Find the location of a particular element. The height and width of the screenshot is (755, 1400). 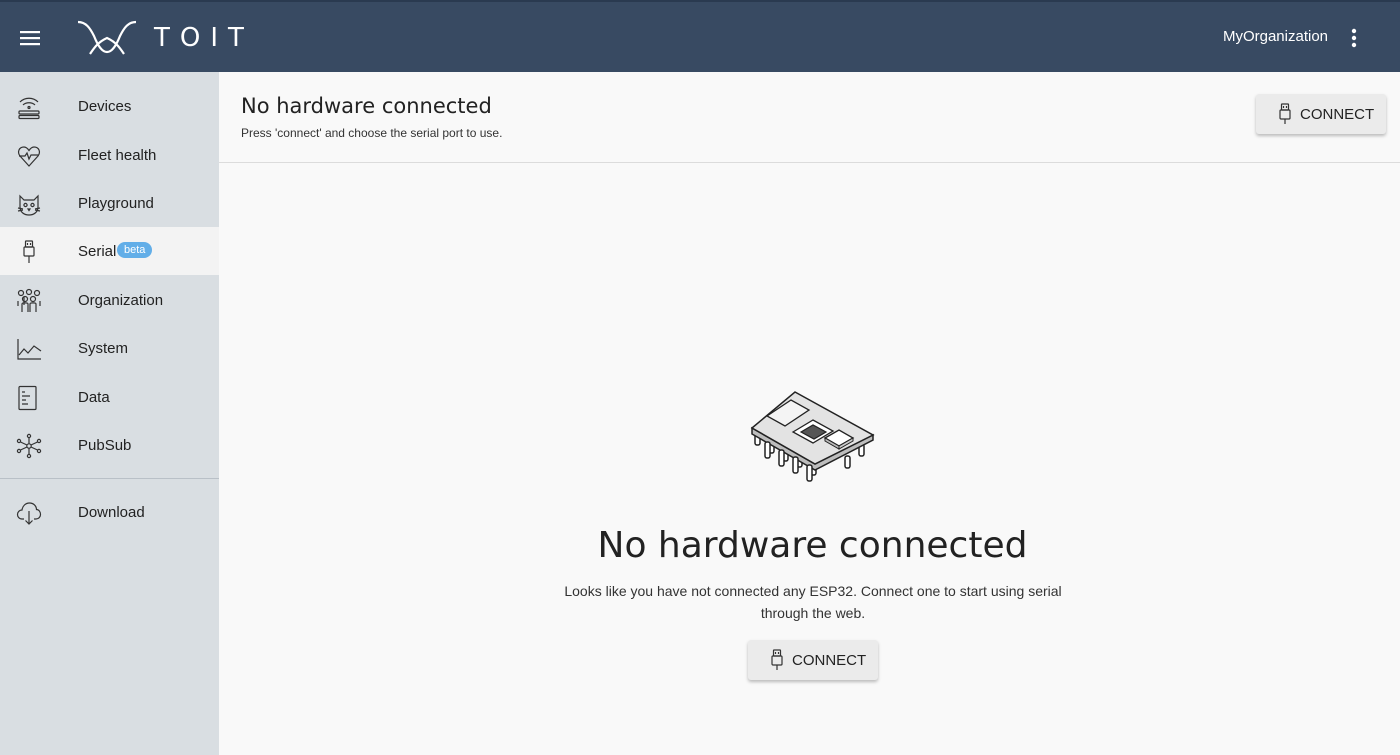

logo-text: TOIT is located at coordinates (204, 38).